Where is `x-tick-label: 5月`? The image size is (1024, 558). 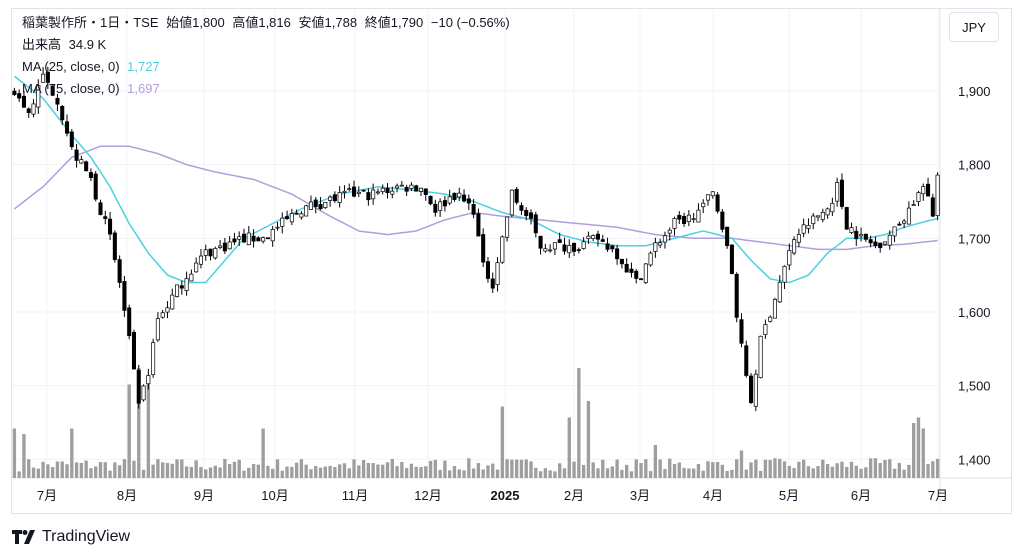 x-tick-label: 5月 is located at coordinates (789, 495).